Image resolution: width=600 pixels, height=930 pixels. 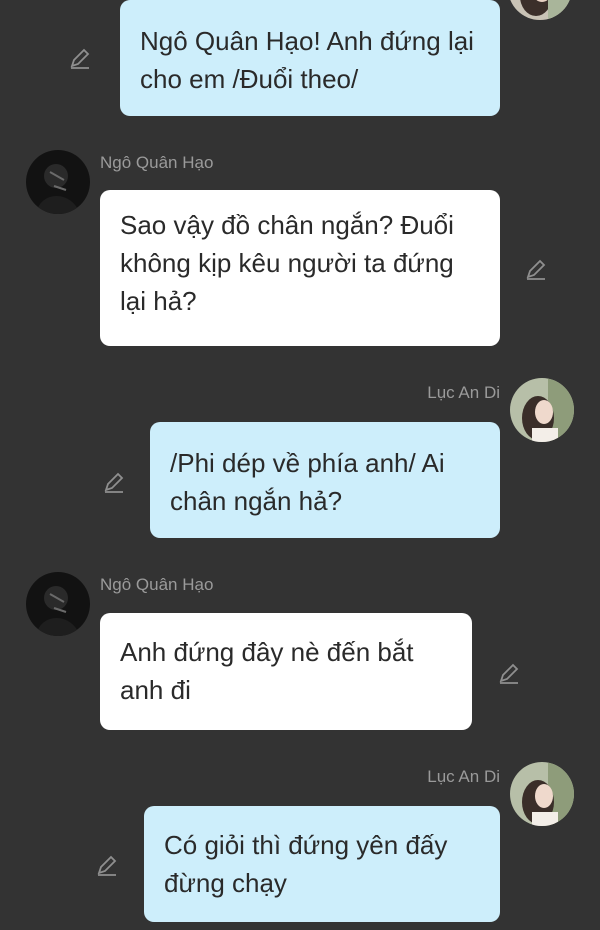 What do you see at coordinates (286, 671) in the screenshot?
I see `message-bubble-incoming: Anh đứng đây nè đến bắt anh đi` at bounding box center [286, 671].